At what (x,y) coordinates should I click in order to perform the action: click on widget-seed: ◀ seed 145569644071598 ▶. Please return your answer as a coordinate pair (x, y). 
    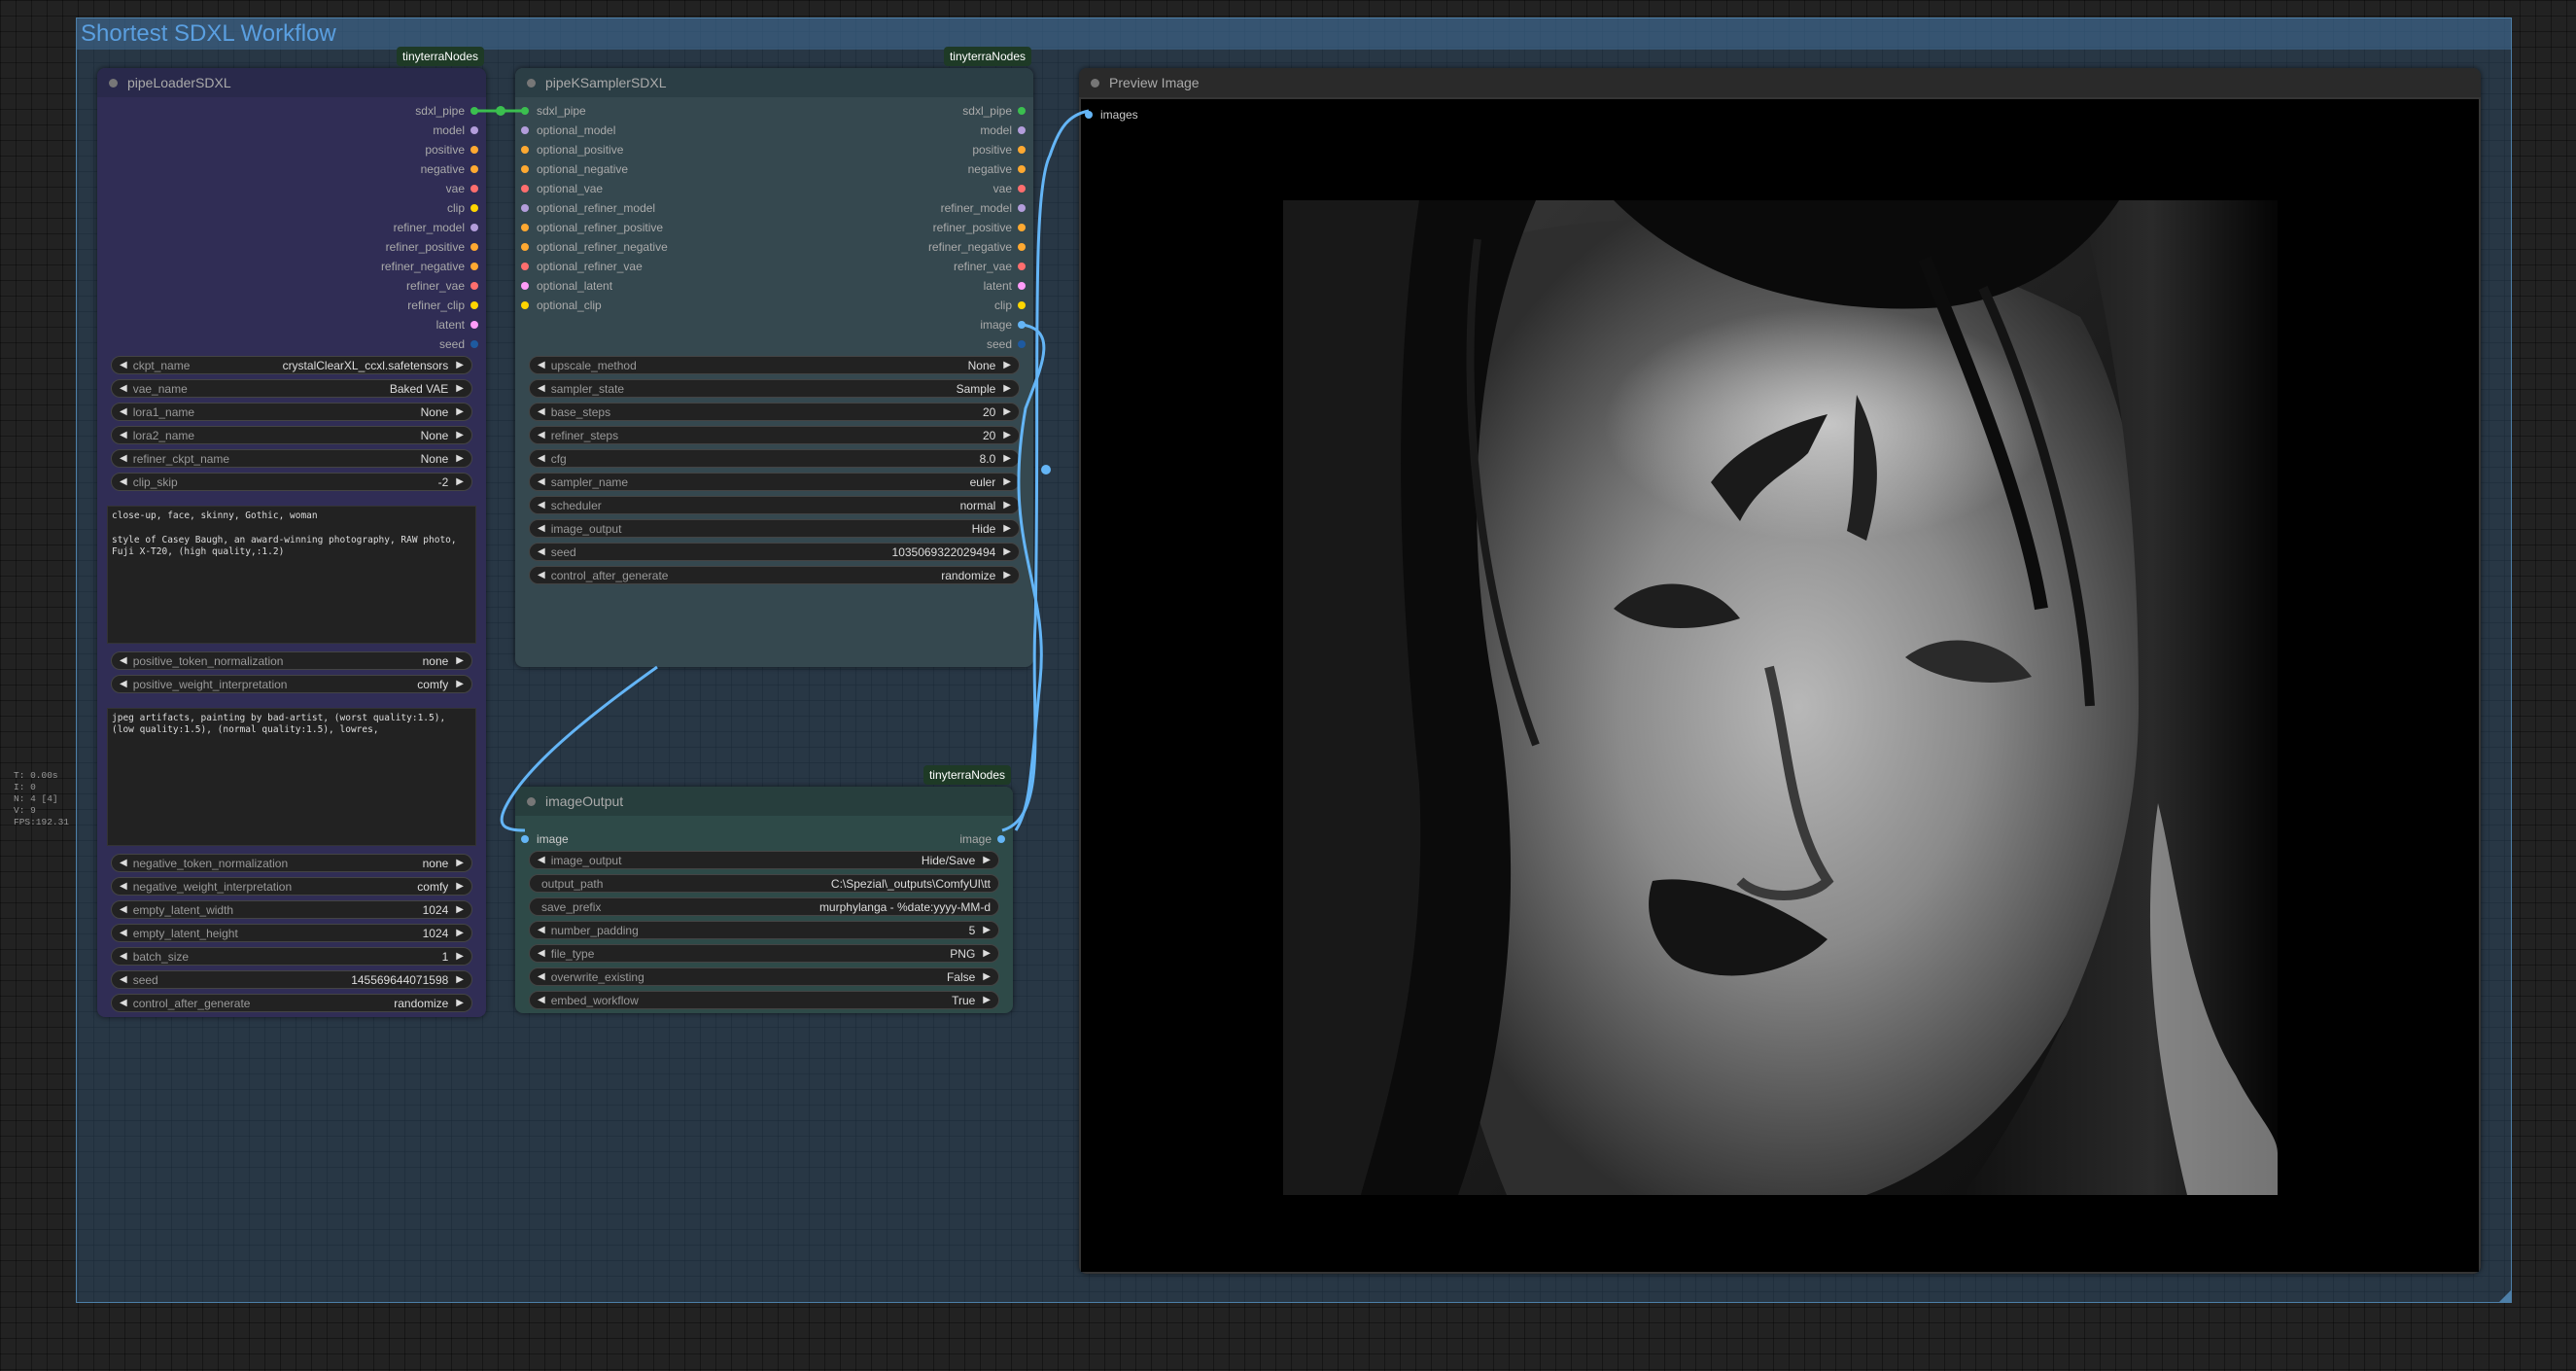
    Looking at the image, I should click on (292, 980).